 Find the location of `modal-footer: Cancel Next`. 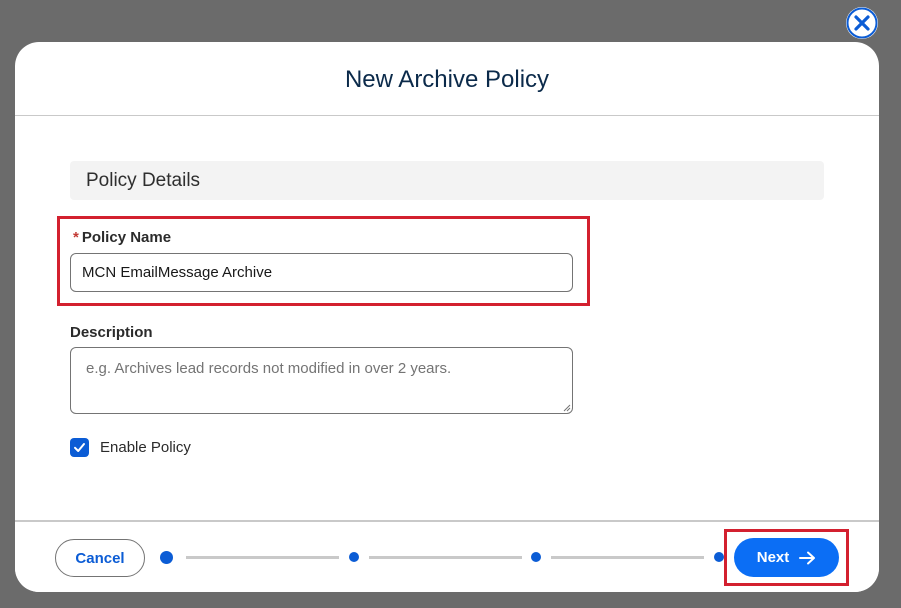

modal-footer: Cancel Next is located at coordinates (447, 556).